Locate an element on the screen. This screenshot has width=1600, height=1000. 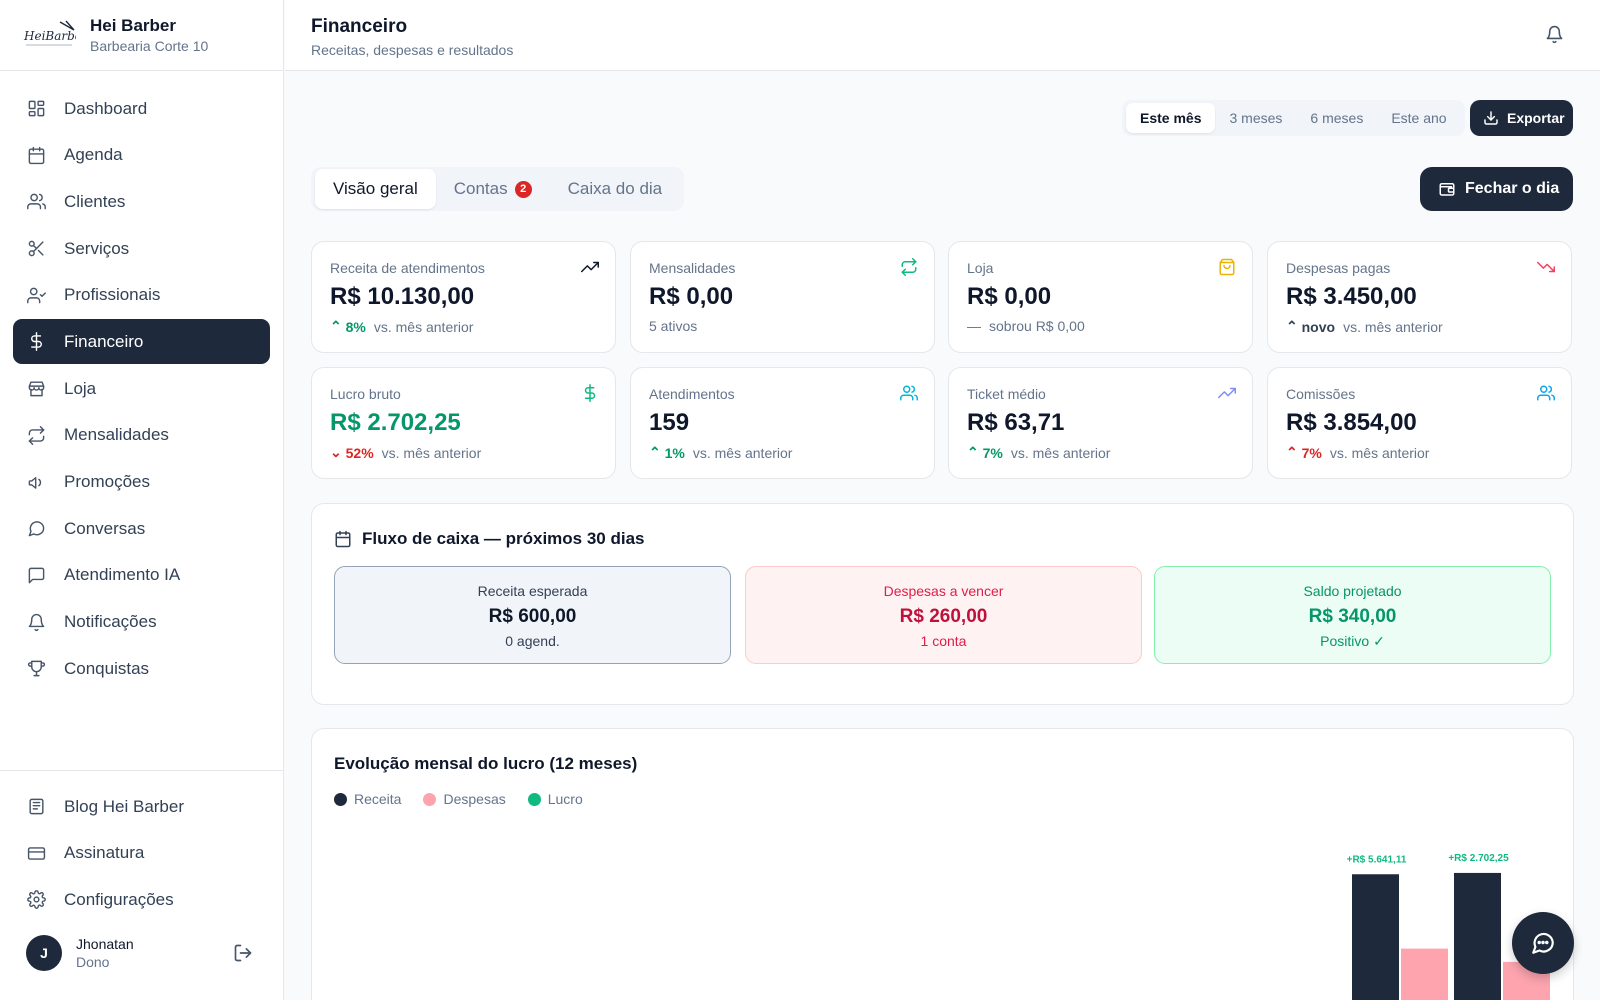
expected-revenue-value: R$ 600,00 is located at coordinates (532, 616).